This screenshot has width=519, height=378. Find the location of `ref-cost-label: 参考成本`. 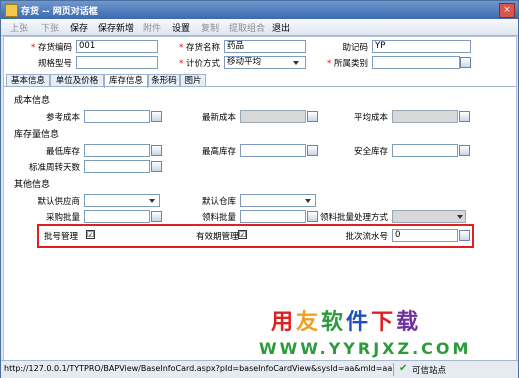

ref-cost-label: 参考成本 is located at coordinates (62, 118).